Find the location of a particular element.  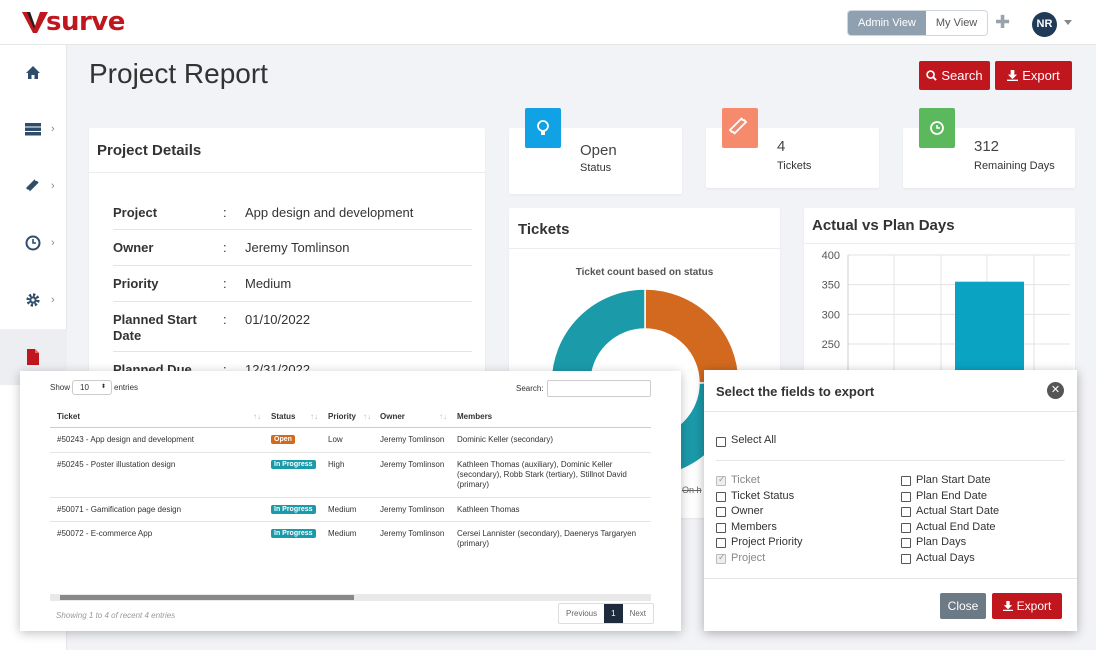

stat-label: Tickets is located at coordinates (794, 166).